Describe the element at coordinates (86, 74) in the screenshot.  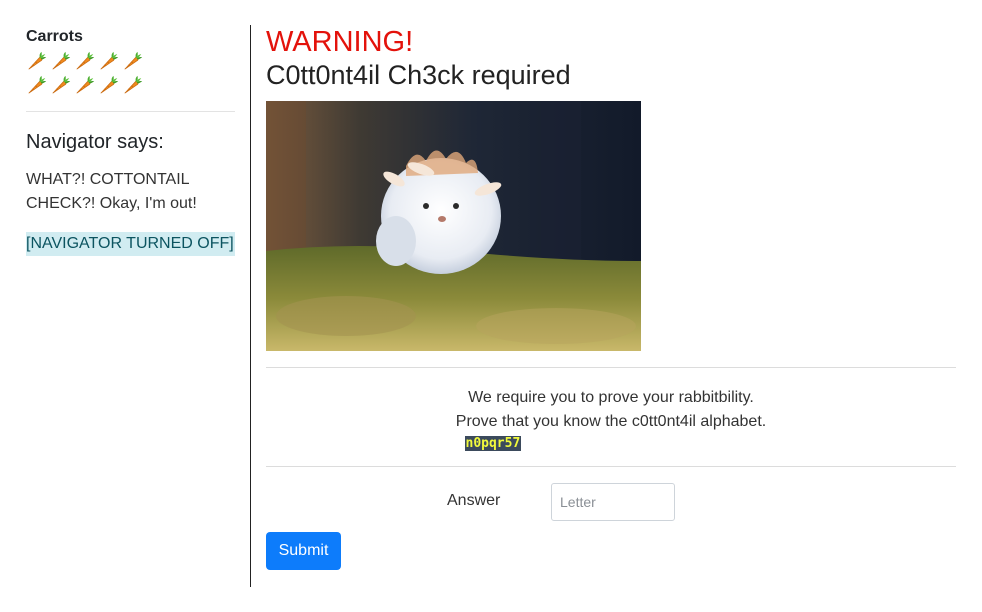
I see `carrot-grid` at that location.